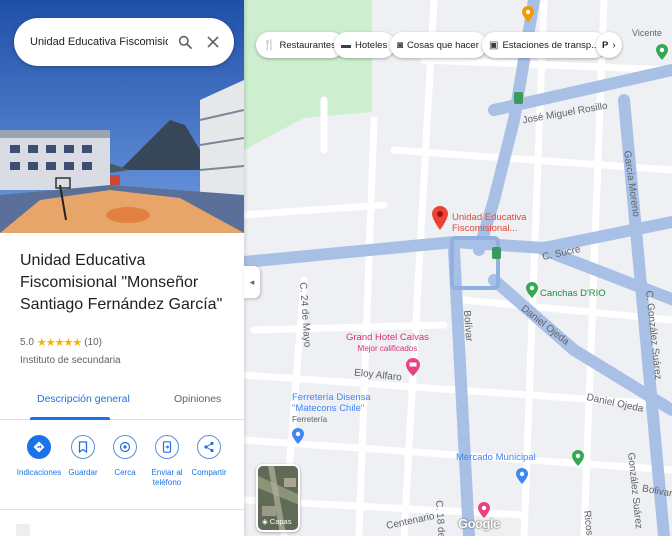  What do you see at coordinates (468, 326) in the screenshot?
I see `street-label-bolivar: Bolívar` at bounding box center [468, 326].